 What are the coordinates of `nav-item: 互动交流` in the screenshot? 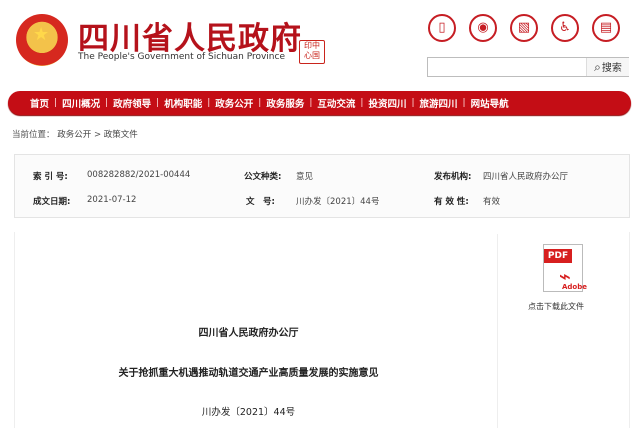 It's located at (336, 103).